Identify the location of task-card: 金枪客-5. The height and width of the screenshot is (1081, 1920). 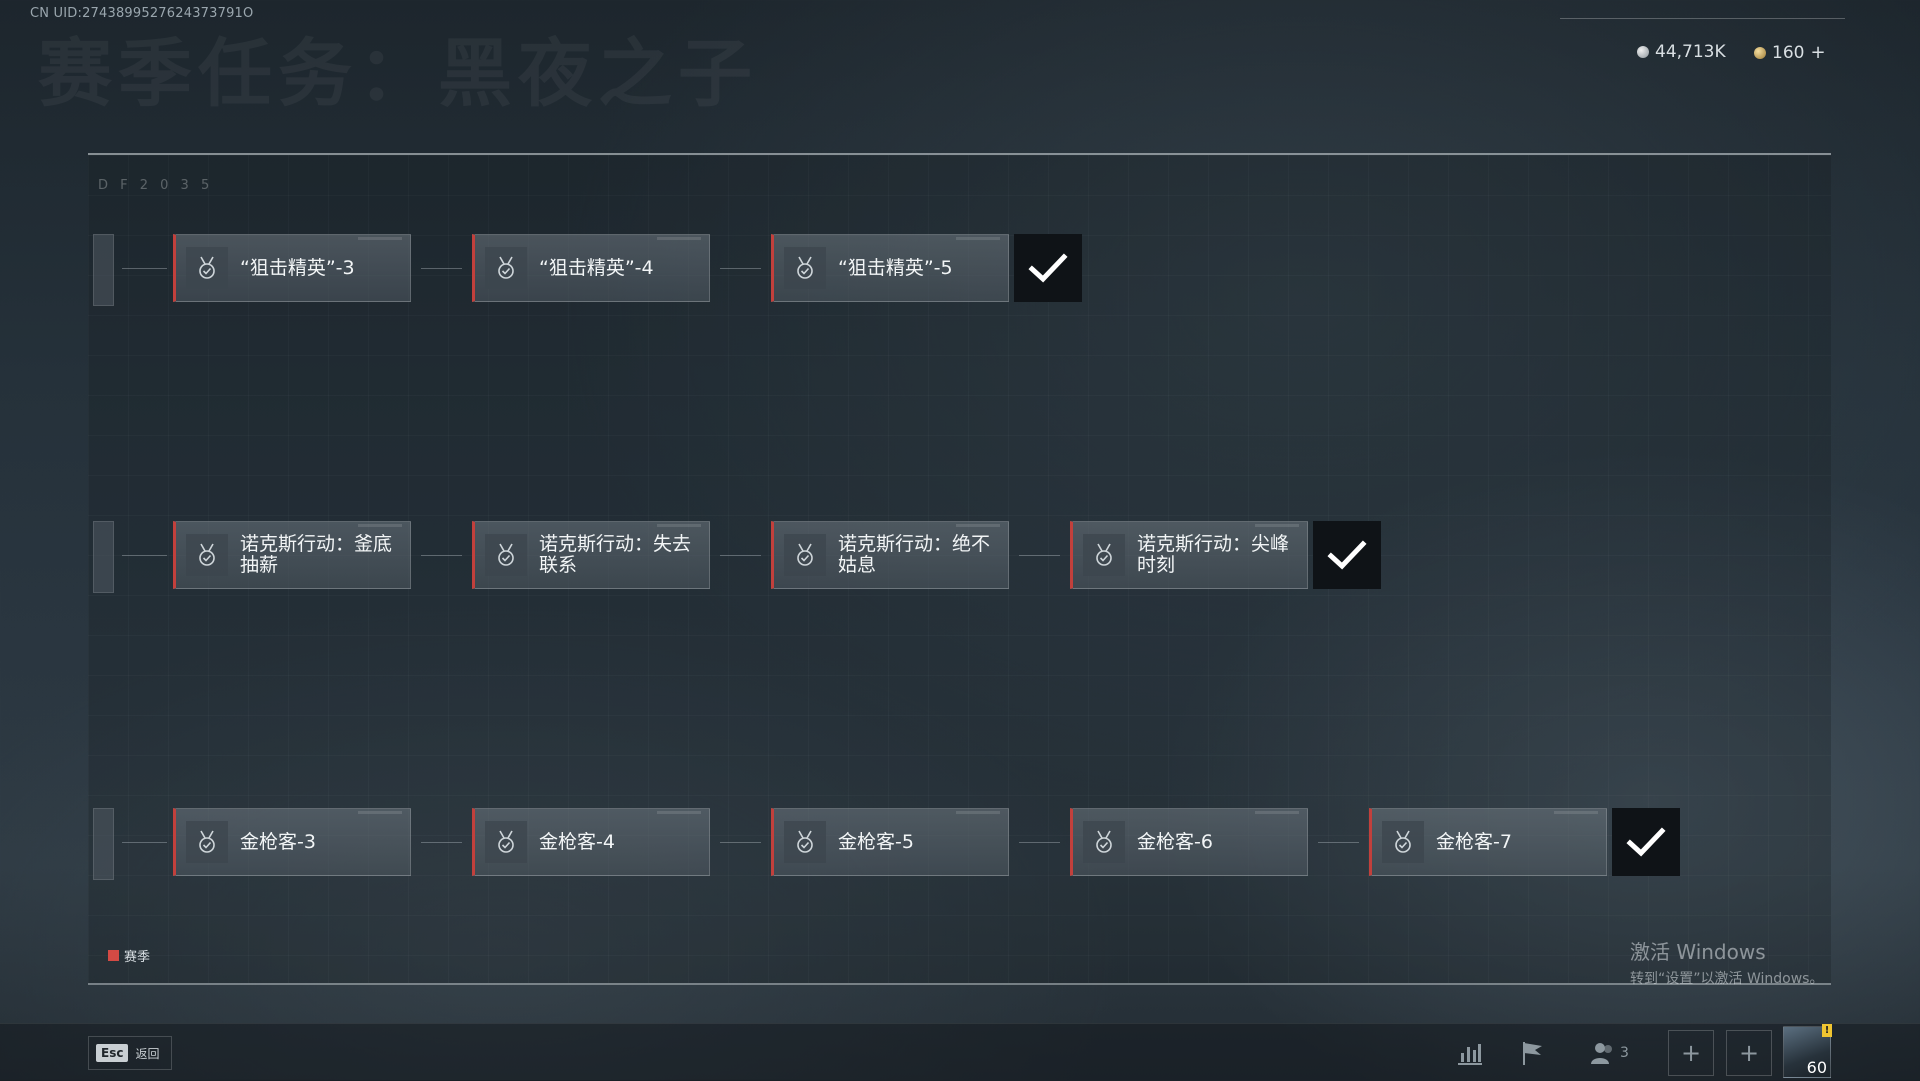
(890, 842).